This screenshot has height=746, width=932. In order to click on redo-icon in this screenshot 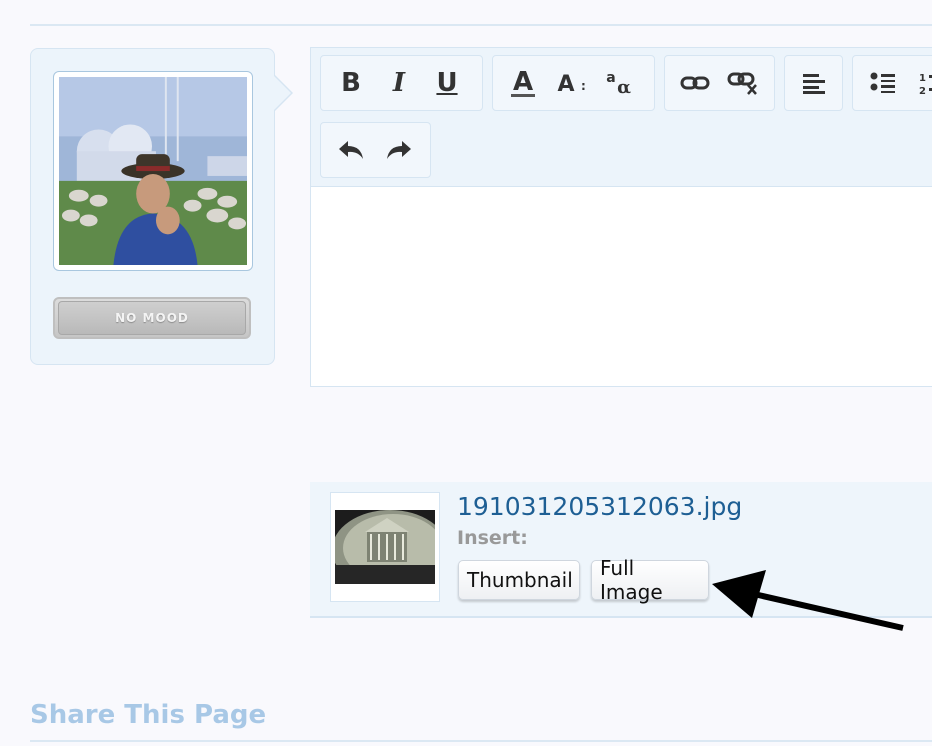, I will do `click(399, 150)`.